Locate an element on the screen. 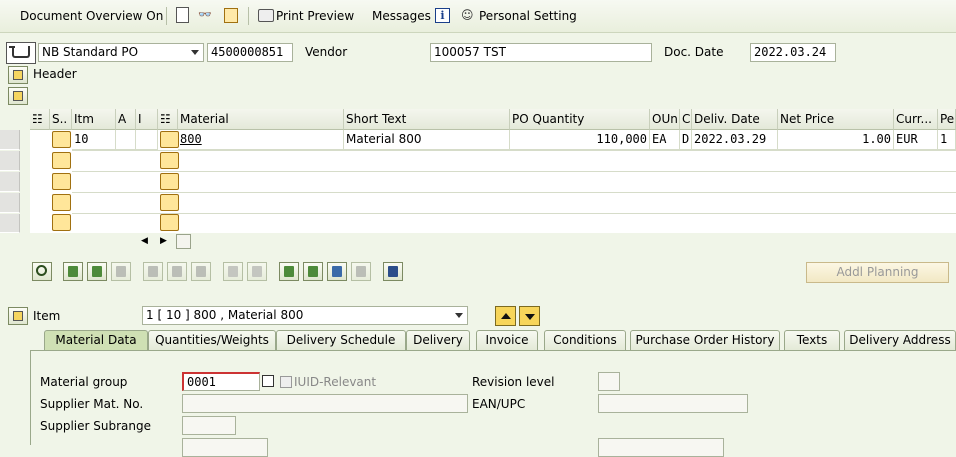  tab-material-data: Material Data is located at coordinates (96, 340).